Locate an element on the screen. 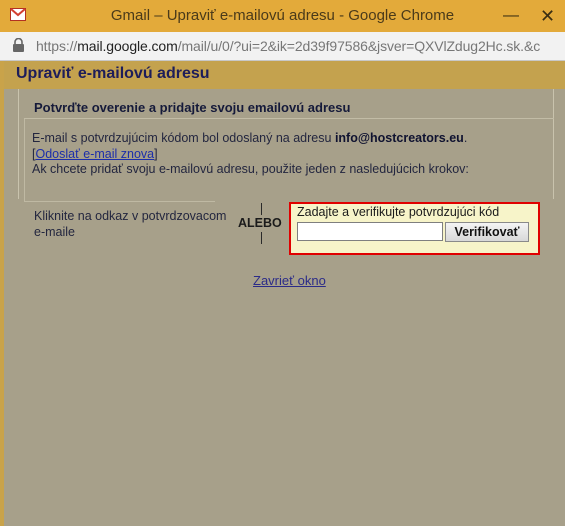 This screenshot has width=565, height=526. minimize-button: — is located at coordinates (511, 16).